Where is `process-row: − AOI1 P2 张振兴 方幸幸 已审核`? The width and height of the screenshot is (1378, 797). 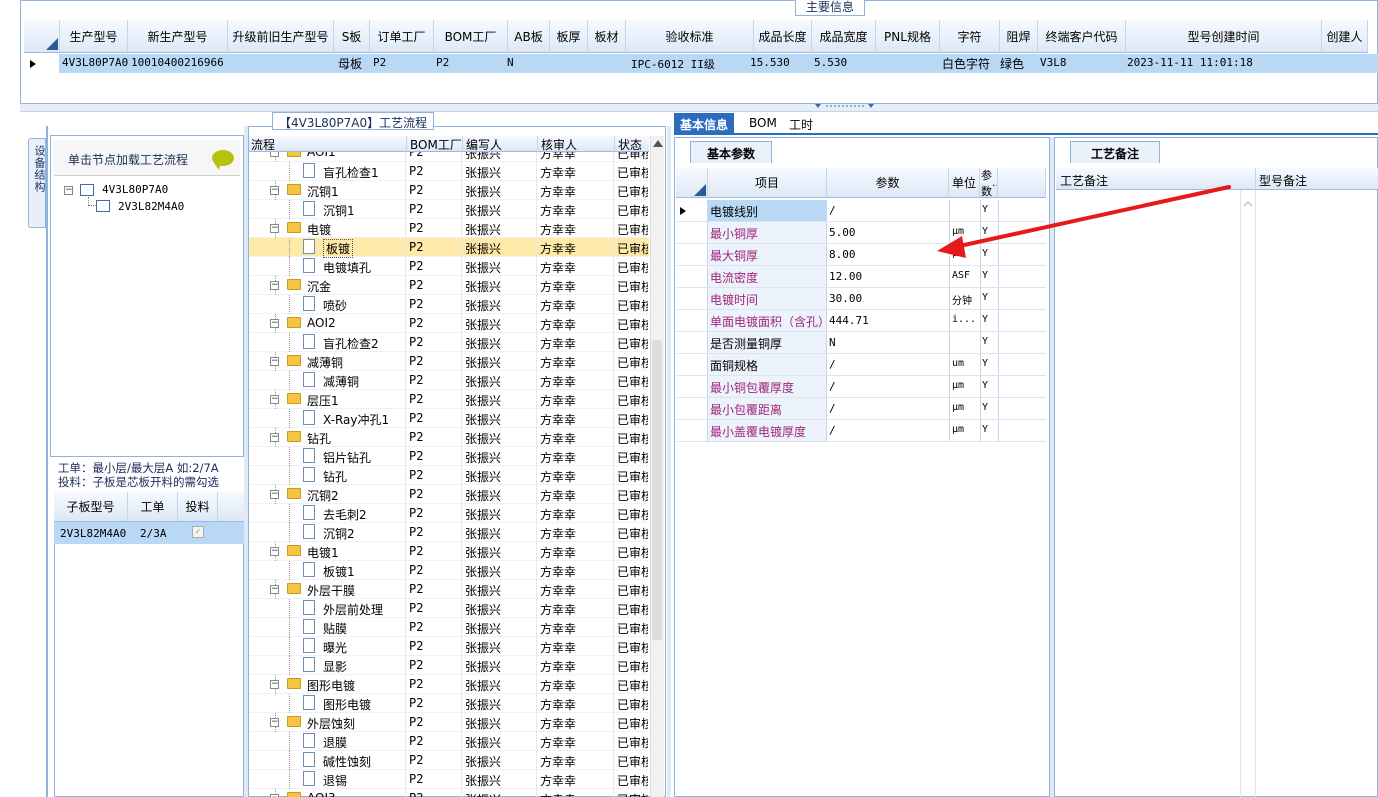 process-row: − AOI1 P2 张振兴 方幸幸 已审核 is located at coordinates (449, 157).